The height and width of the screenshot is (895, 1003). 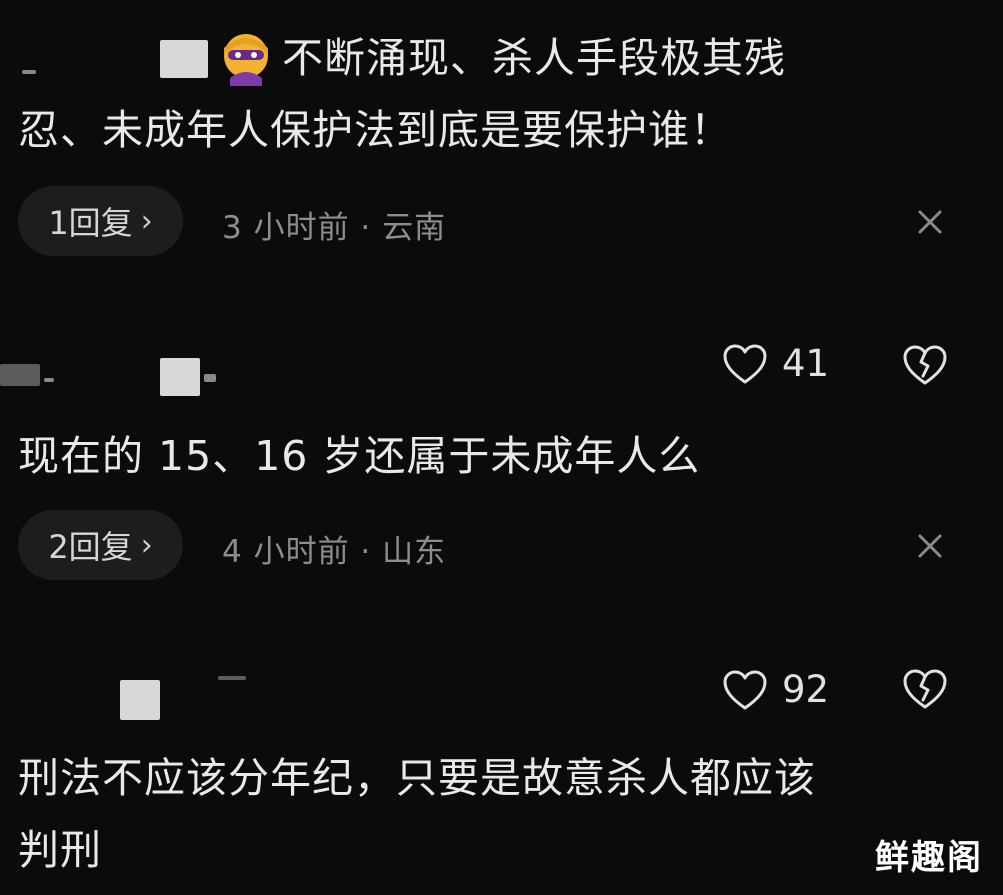 What do you see at coordinates (90, 547) in the screenshot?
I see `reply-label: 2回复` at bounding box center [90, 547].